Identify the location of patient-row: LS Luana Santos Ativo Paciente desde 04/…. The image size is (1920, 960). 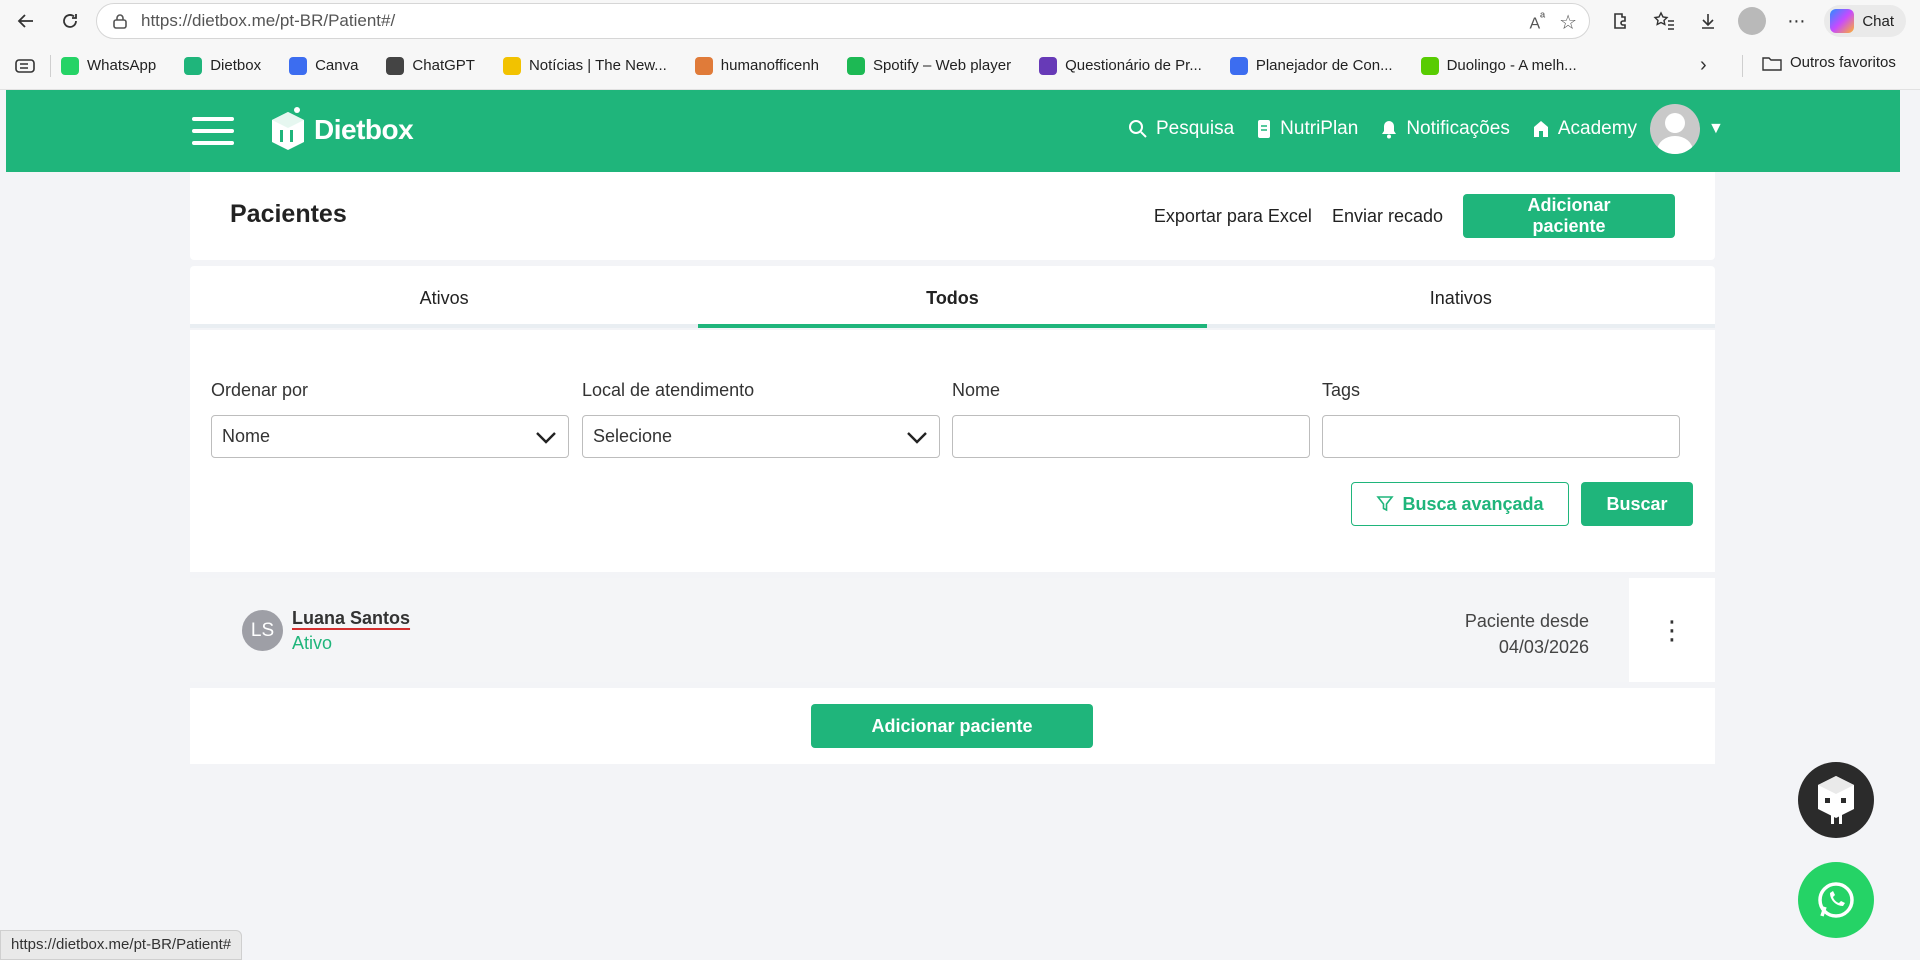
(952, 630).